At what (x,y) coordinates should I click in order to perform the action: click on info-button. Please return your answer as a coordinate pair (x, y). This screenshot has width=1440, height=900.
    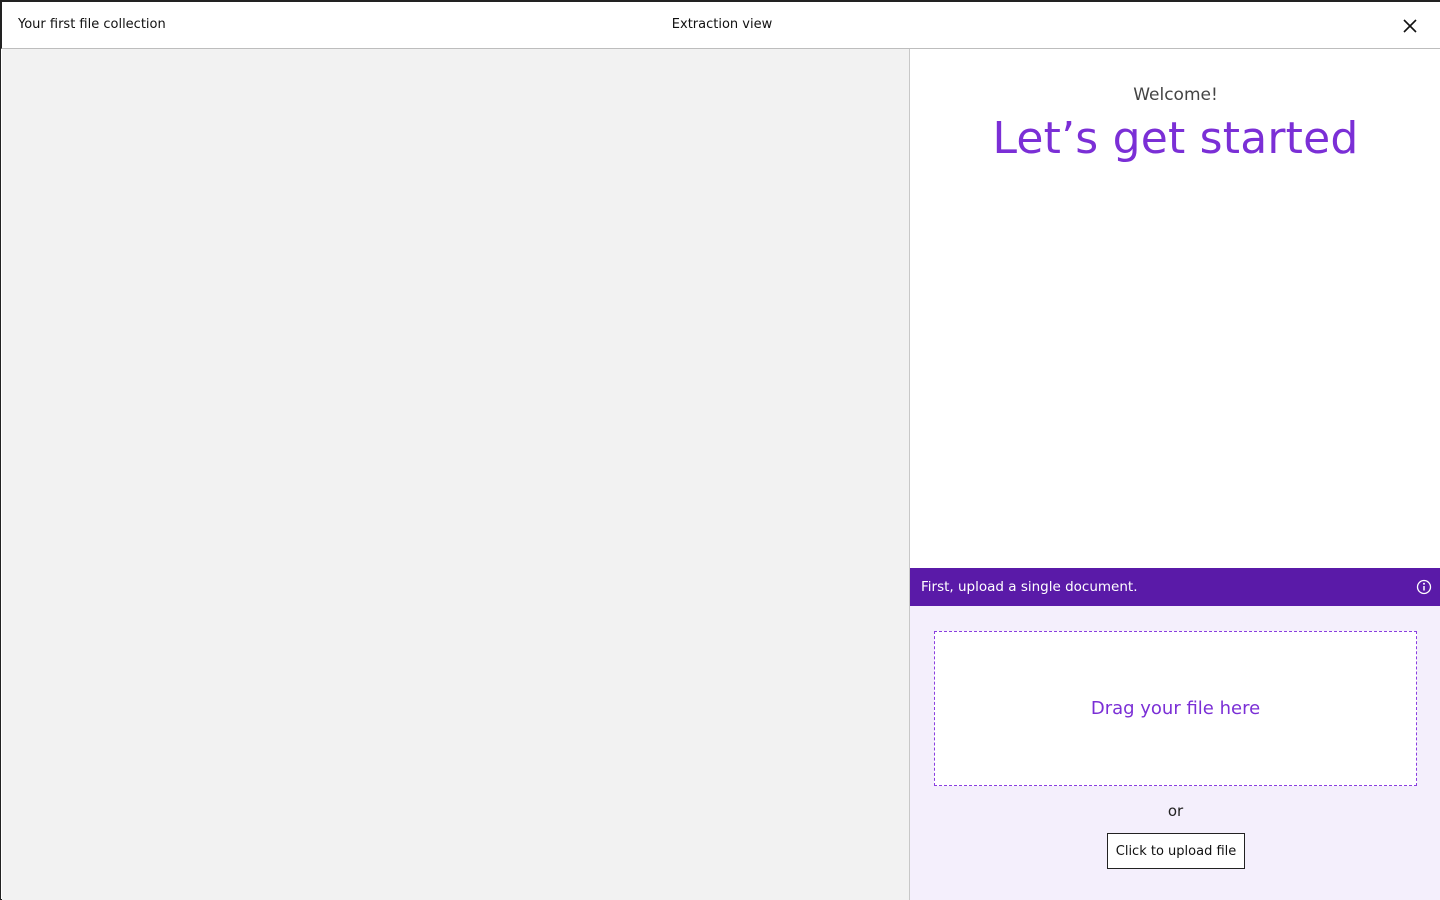
    Looking at the image, I should click on (1424, 587).